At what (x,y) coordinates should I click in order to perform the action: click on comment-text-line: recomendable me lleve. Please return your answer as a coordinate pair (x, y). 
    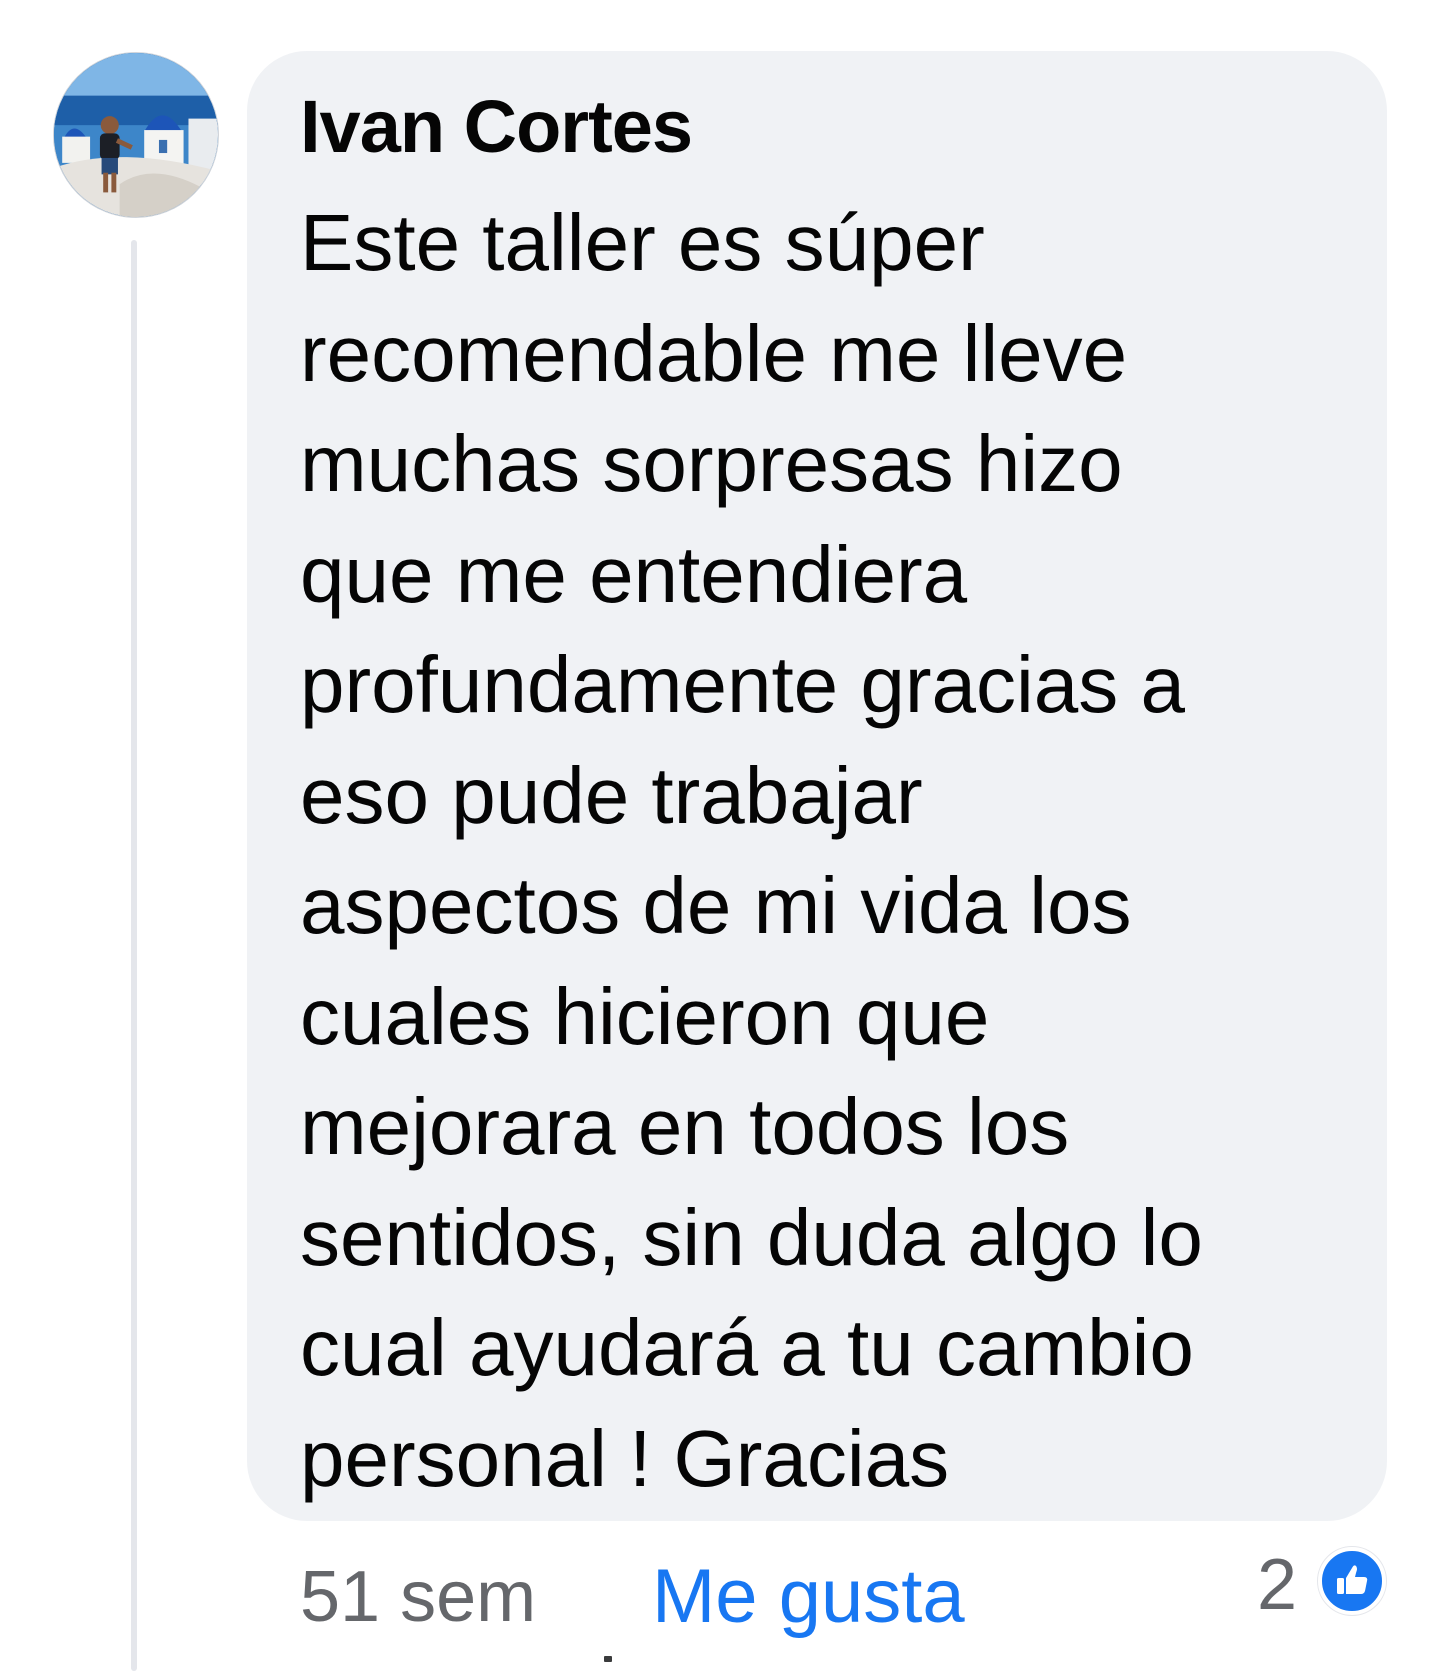
    Looking at the image, I should click on (714, 353).